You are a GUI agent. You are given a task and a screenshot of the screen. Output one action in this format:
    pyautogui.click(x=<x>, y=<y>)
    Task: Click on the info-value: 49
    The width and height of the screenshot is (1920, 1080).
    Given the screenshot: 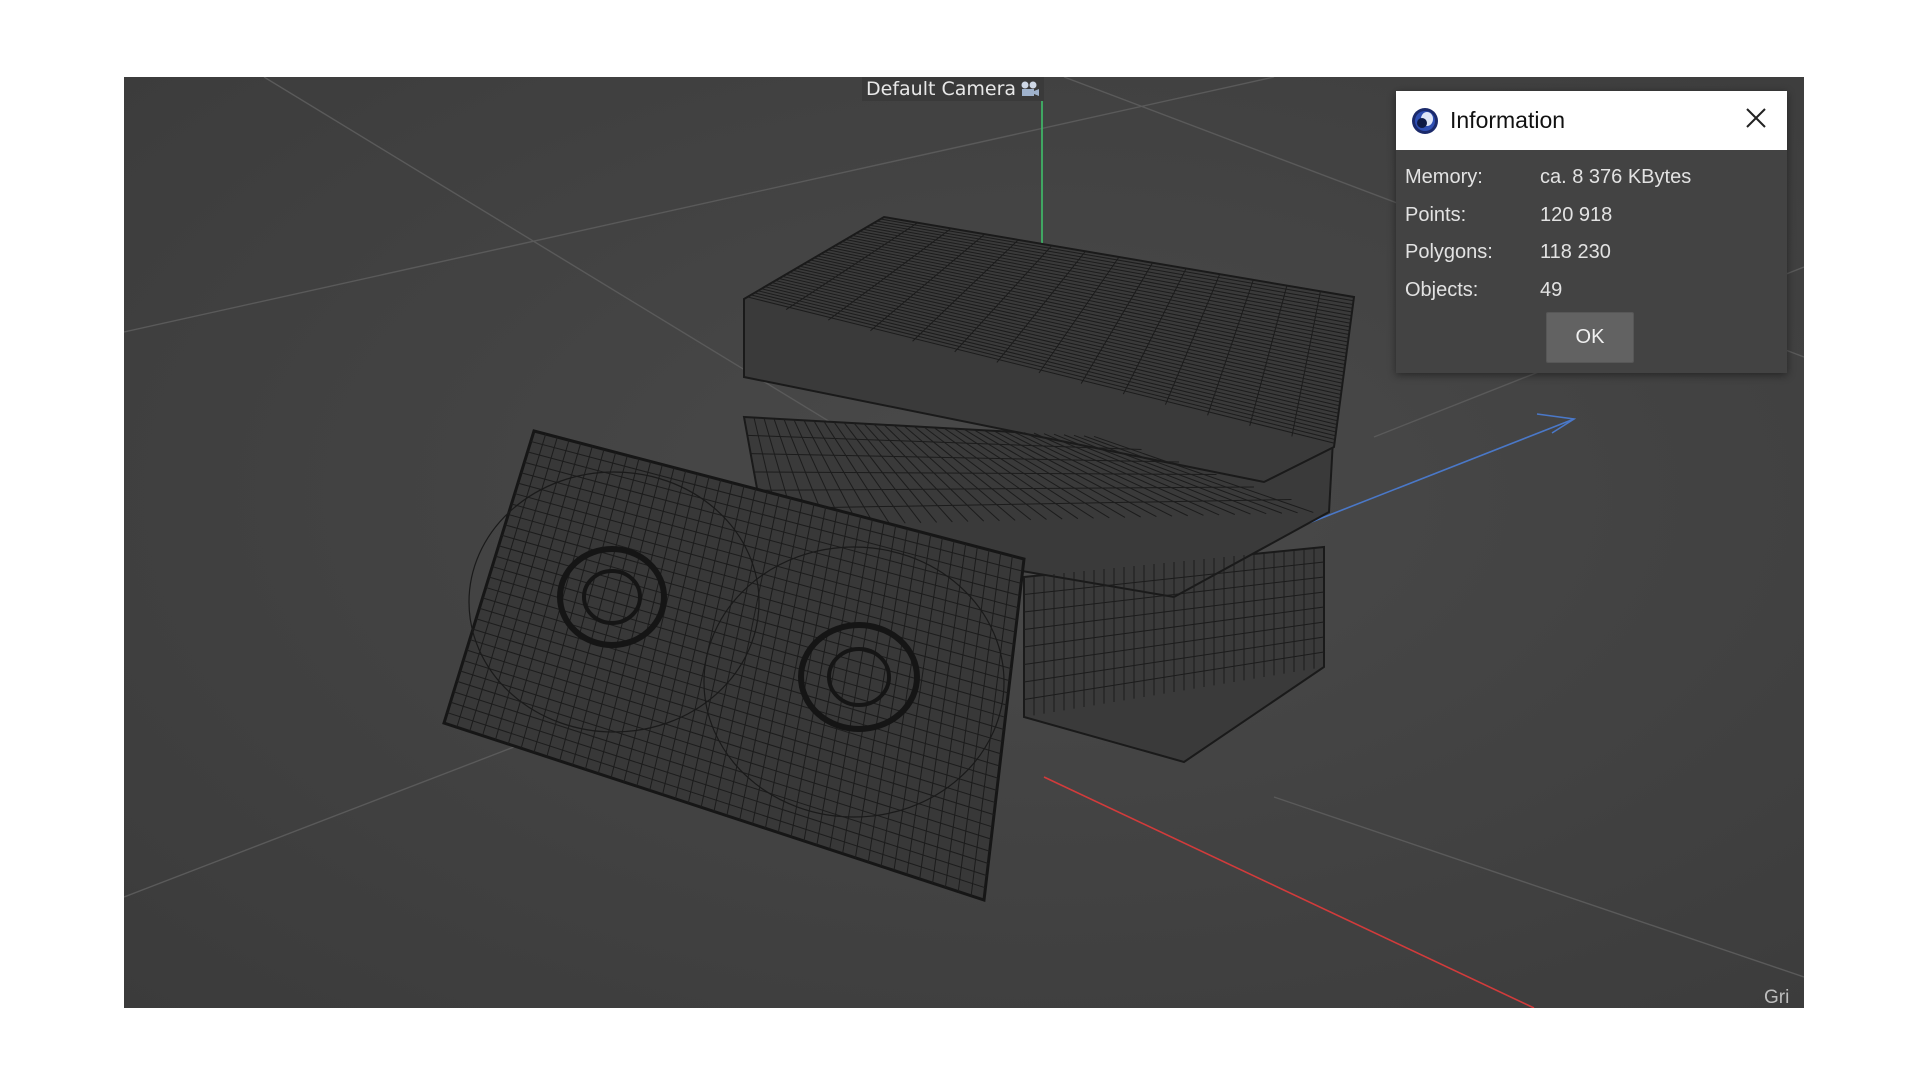 What is the action you would take?
    pyautogui.click(x=1551, y=289)
    